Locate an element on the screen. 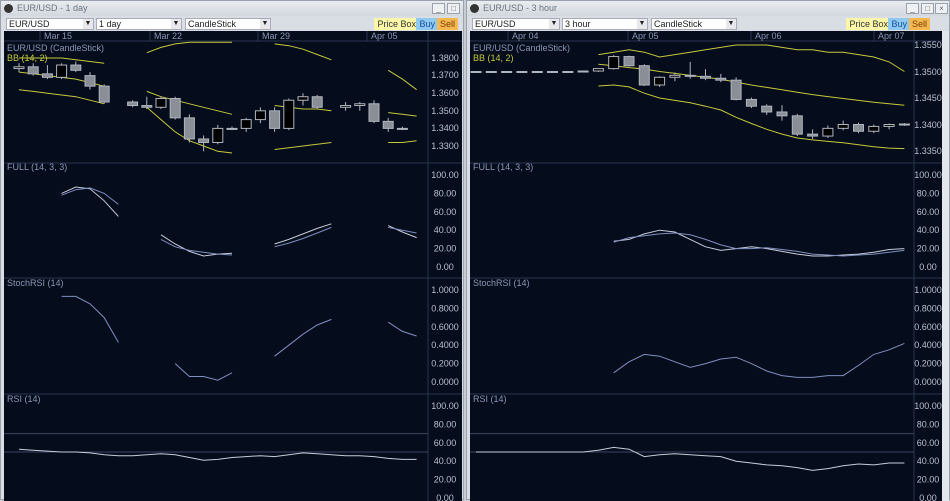 This screenshot has width=950, height=501. rsi-axis-label: 20.00 is located at coordinates (928, 480).